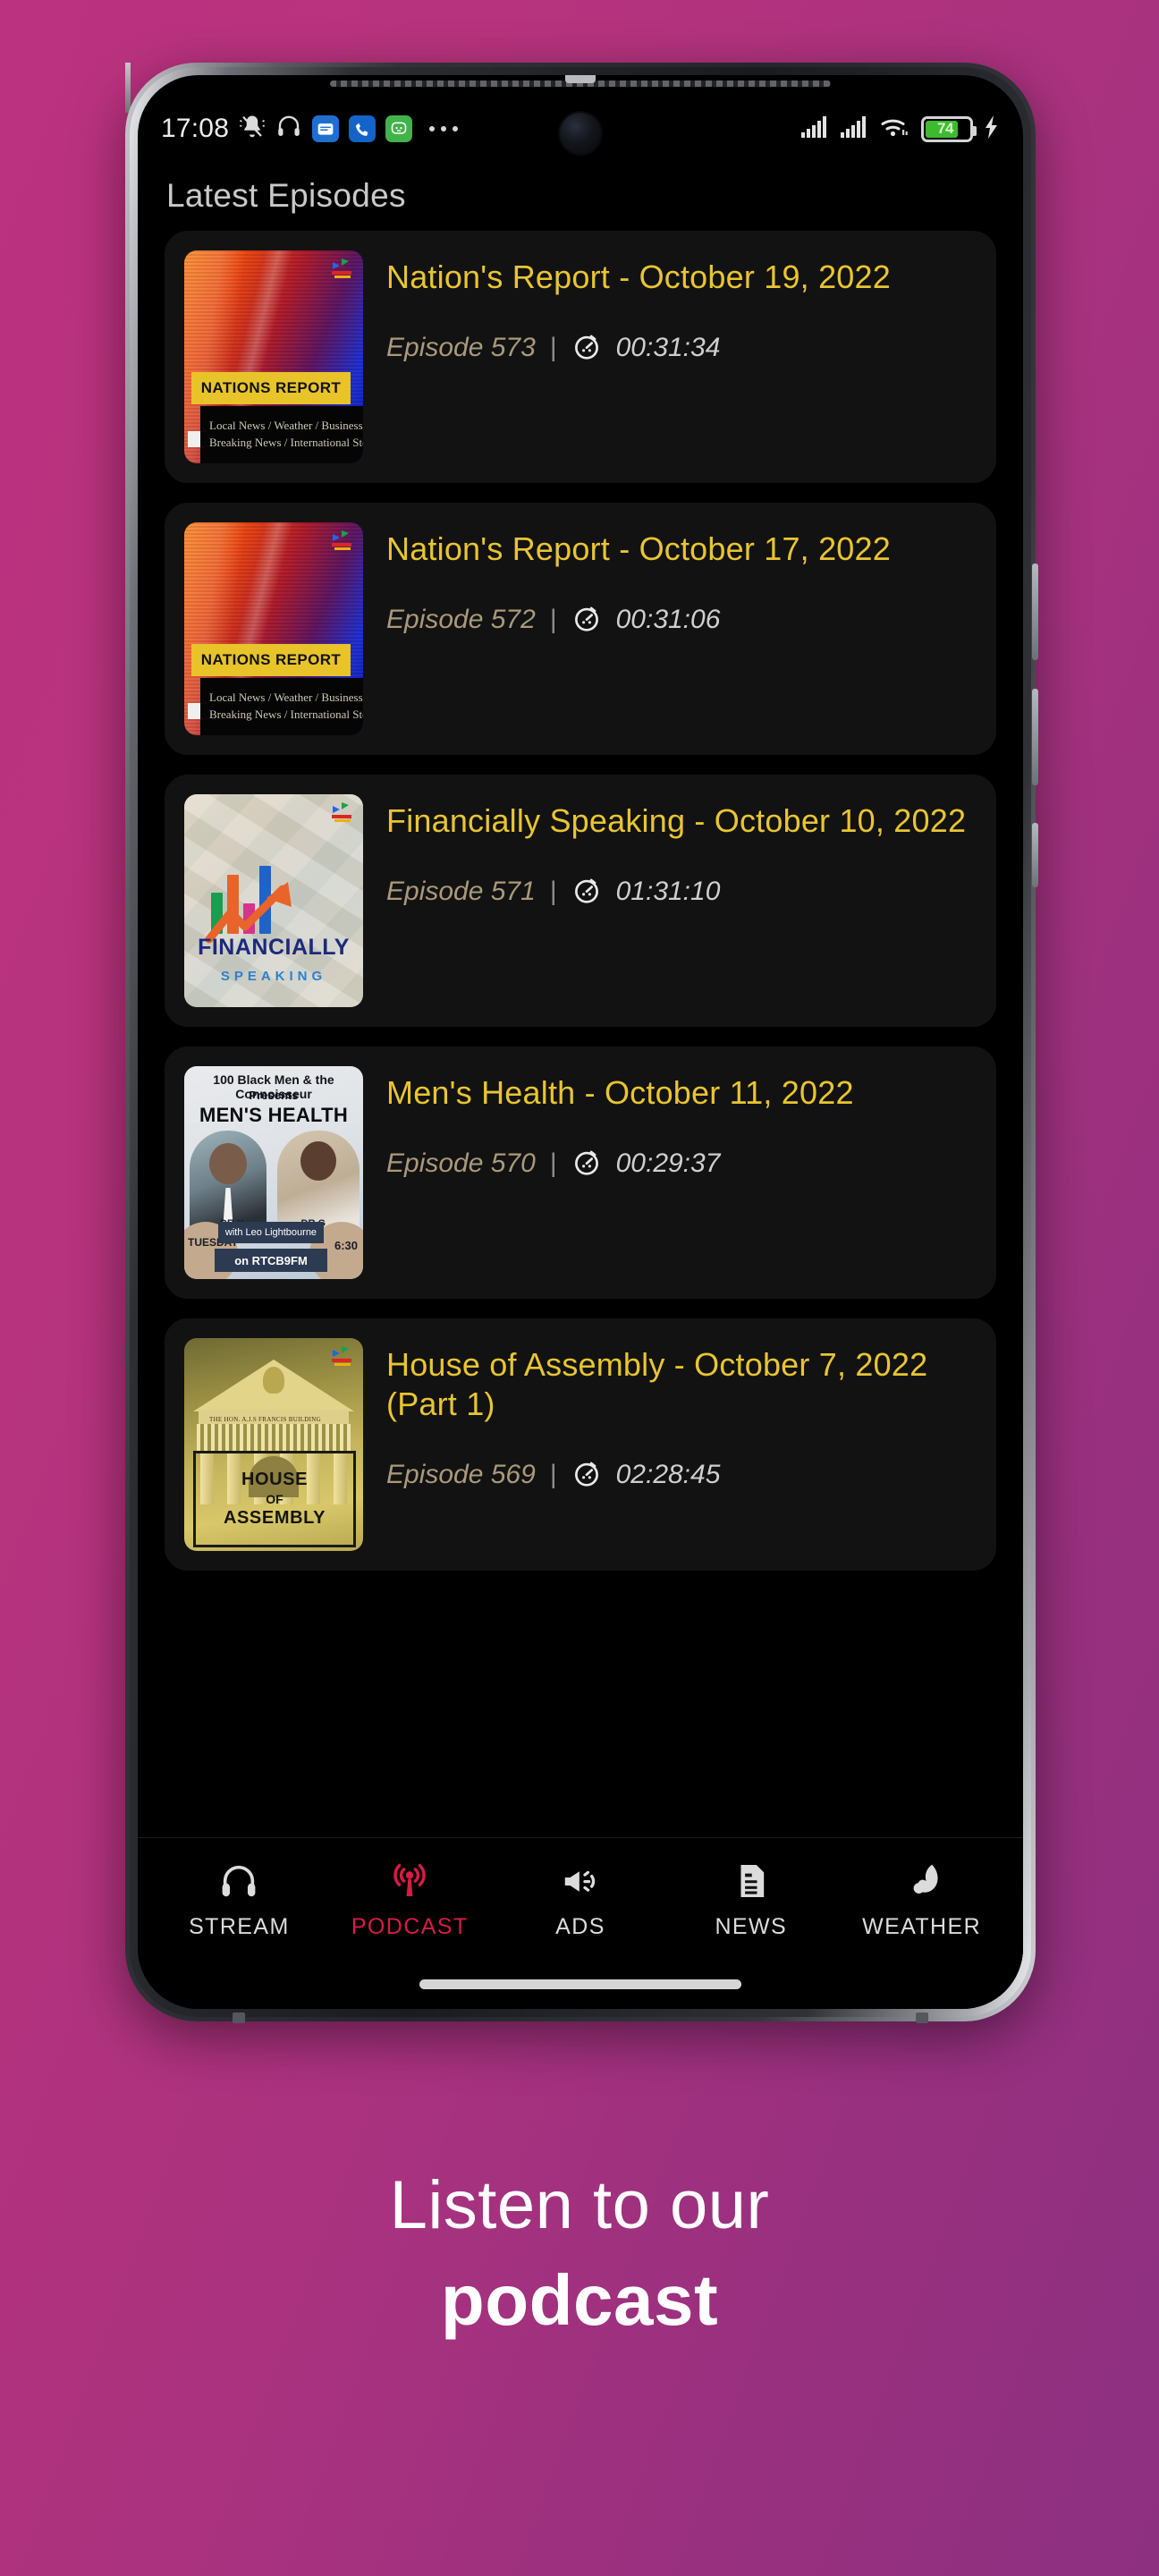 The width and height of the screenshot is (1159, 2576). I want to click on headphones-icon, so click(239, 1881).